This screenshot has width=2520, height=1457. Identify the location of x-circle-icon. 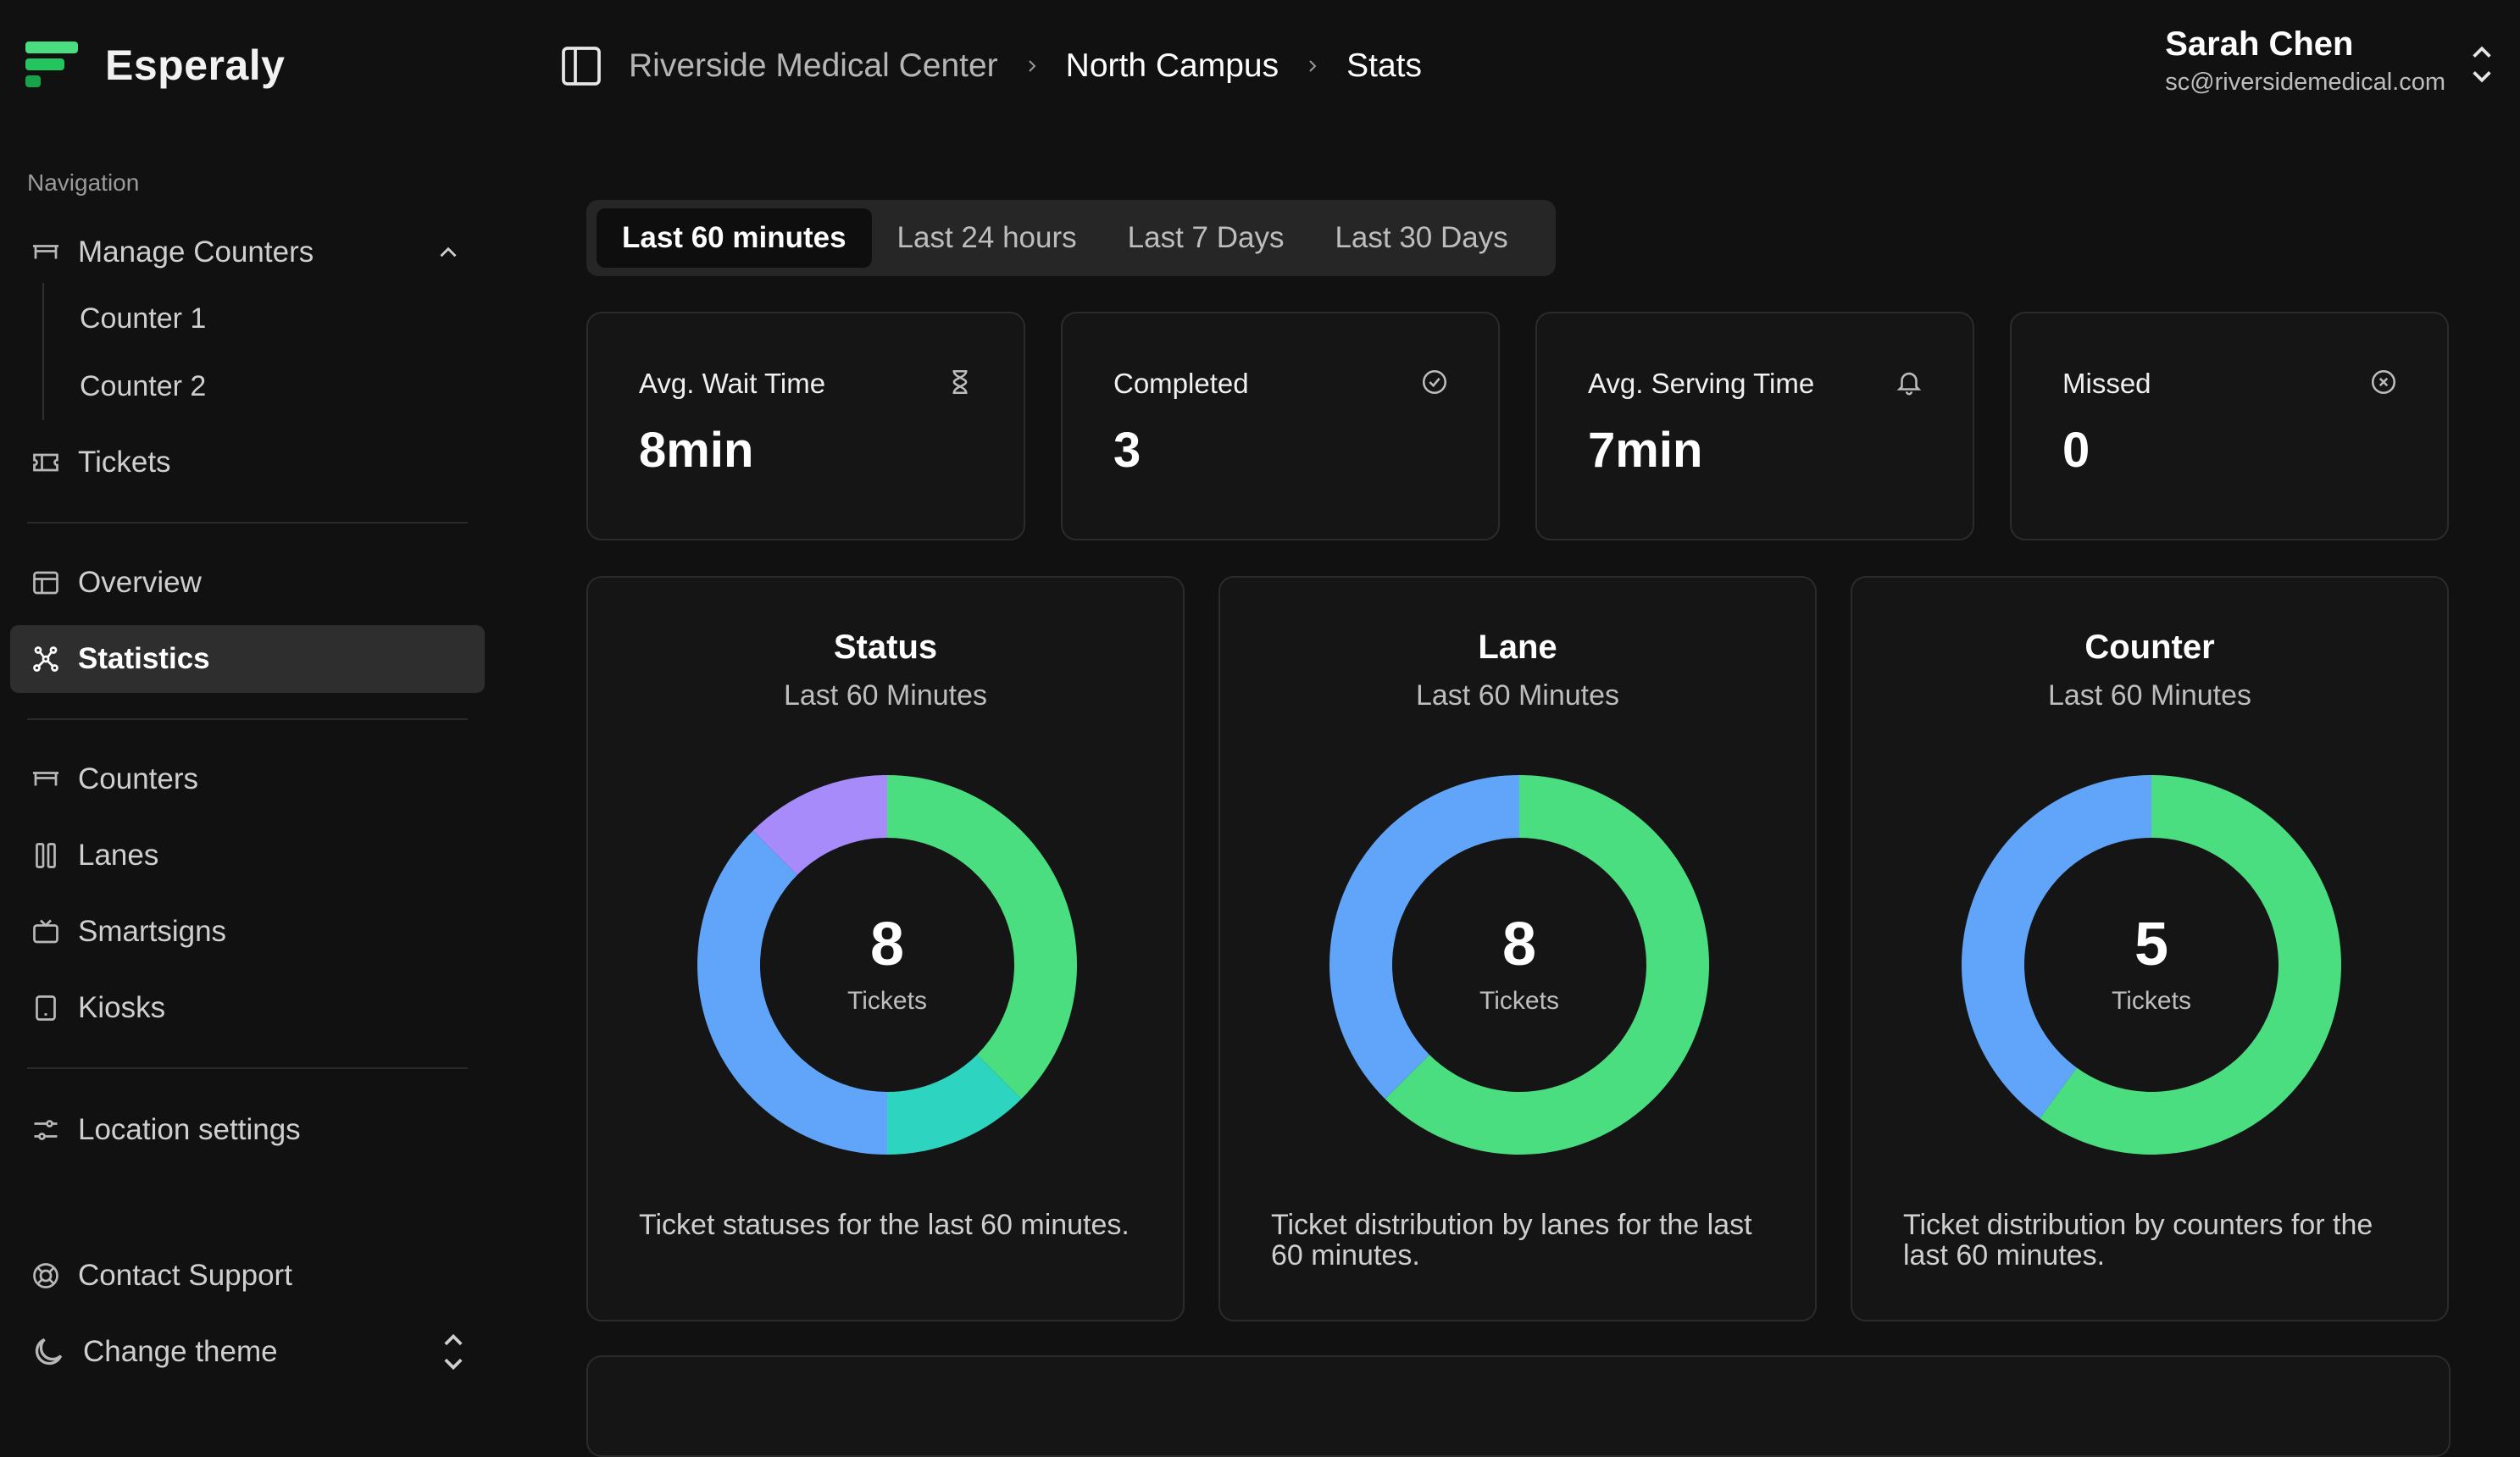
(2383, 382).